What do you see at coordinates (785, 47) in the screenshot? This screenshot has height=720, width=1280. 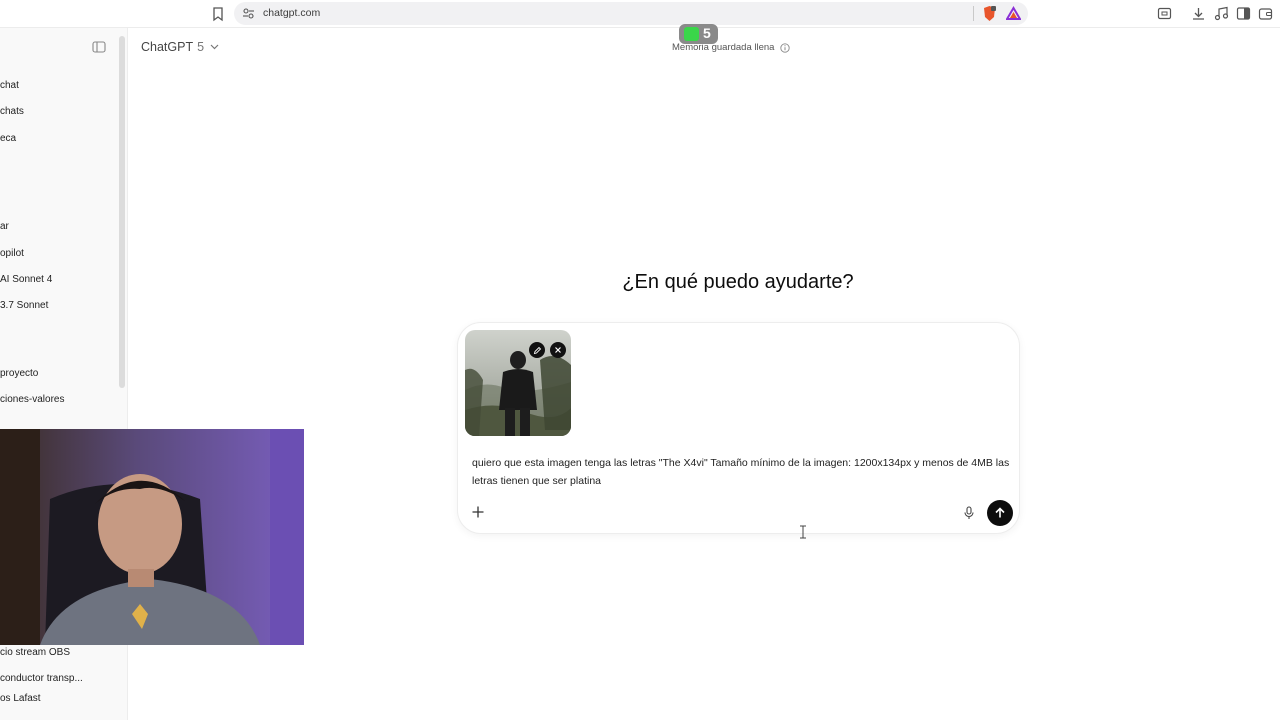 I see `info-icon` at bounding box center [785, 47].